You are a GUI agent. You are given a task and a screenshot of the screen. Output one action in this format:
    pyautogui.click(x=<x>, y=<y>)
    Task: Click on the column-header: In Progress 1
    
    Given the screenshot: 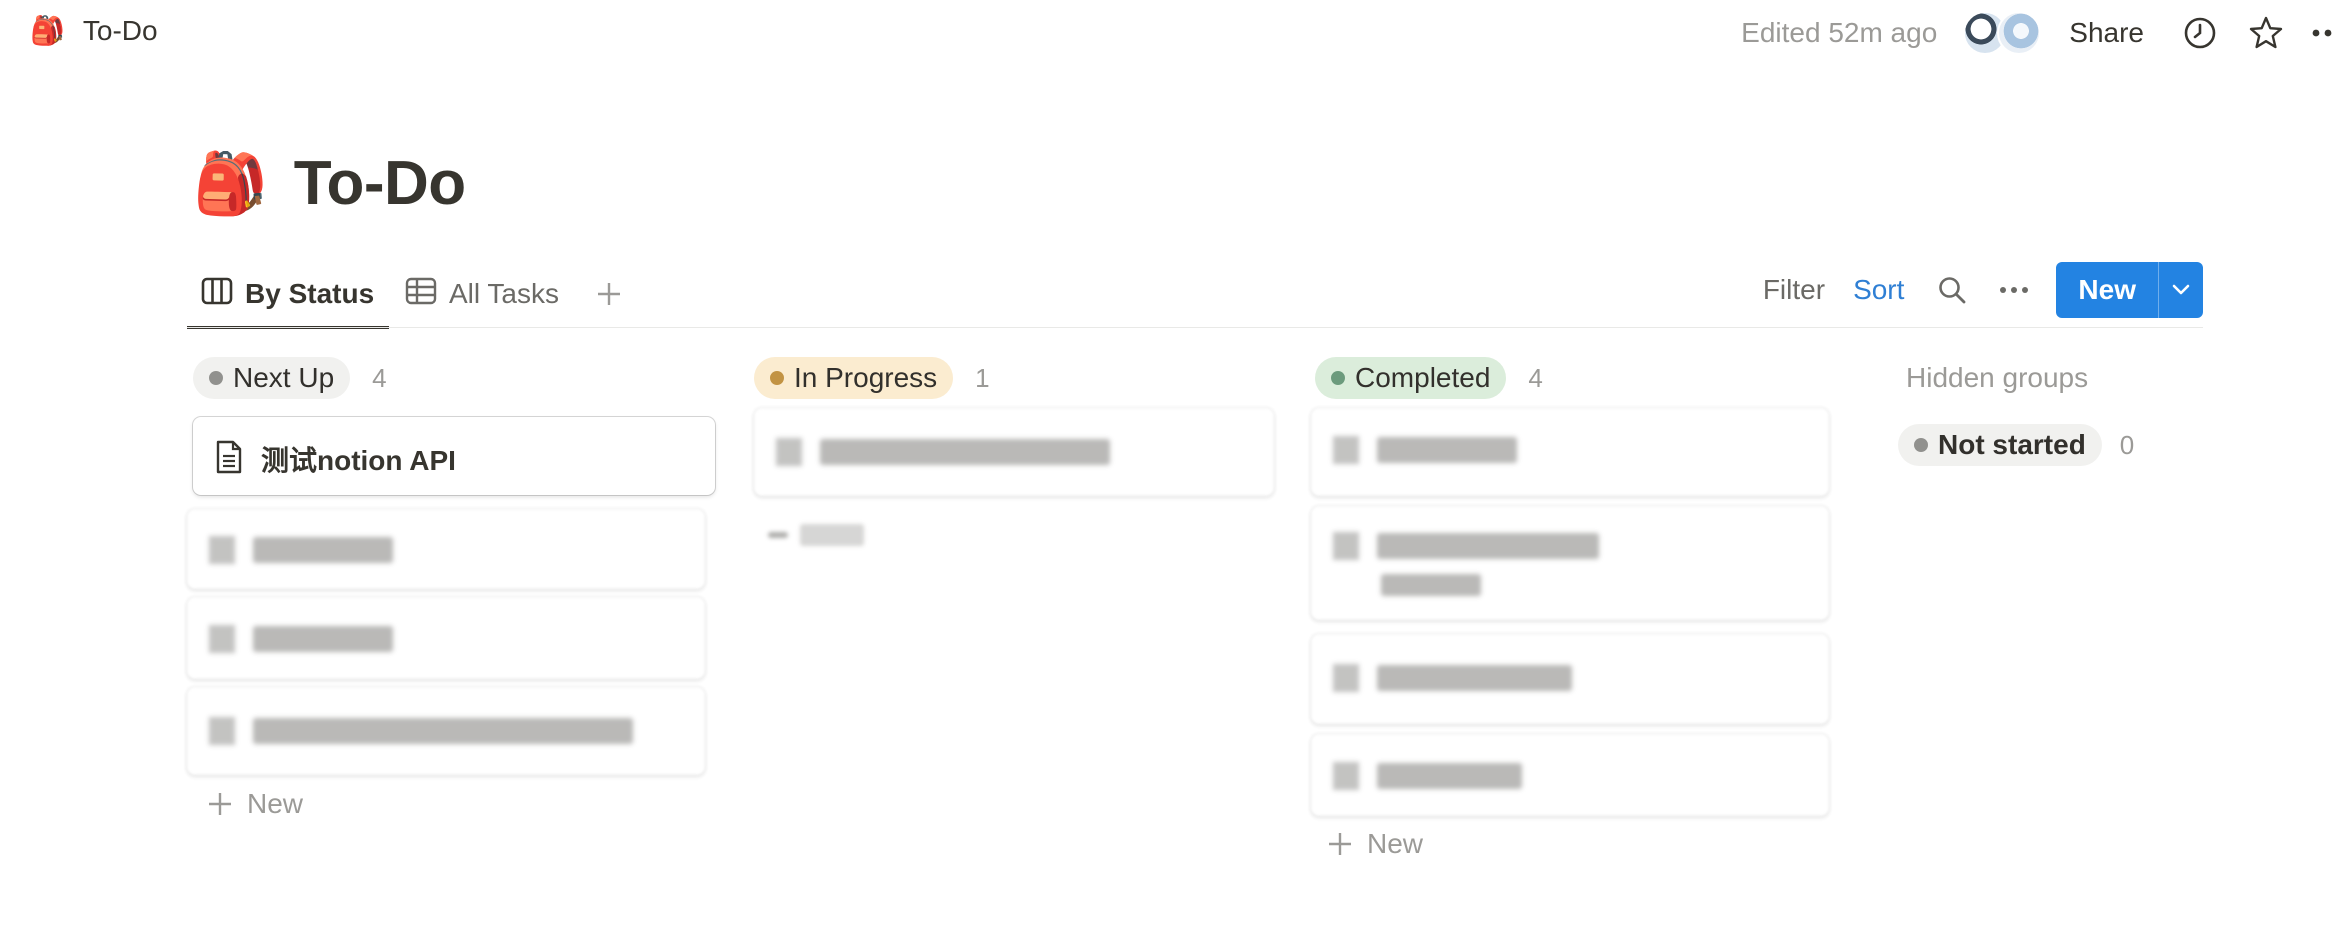 What is the action you would take?
    pyautogui.click(x=1017, y=378)
    